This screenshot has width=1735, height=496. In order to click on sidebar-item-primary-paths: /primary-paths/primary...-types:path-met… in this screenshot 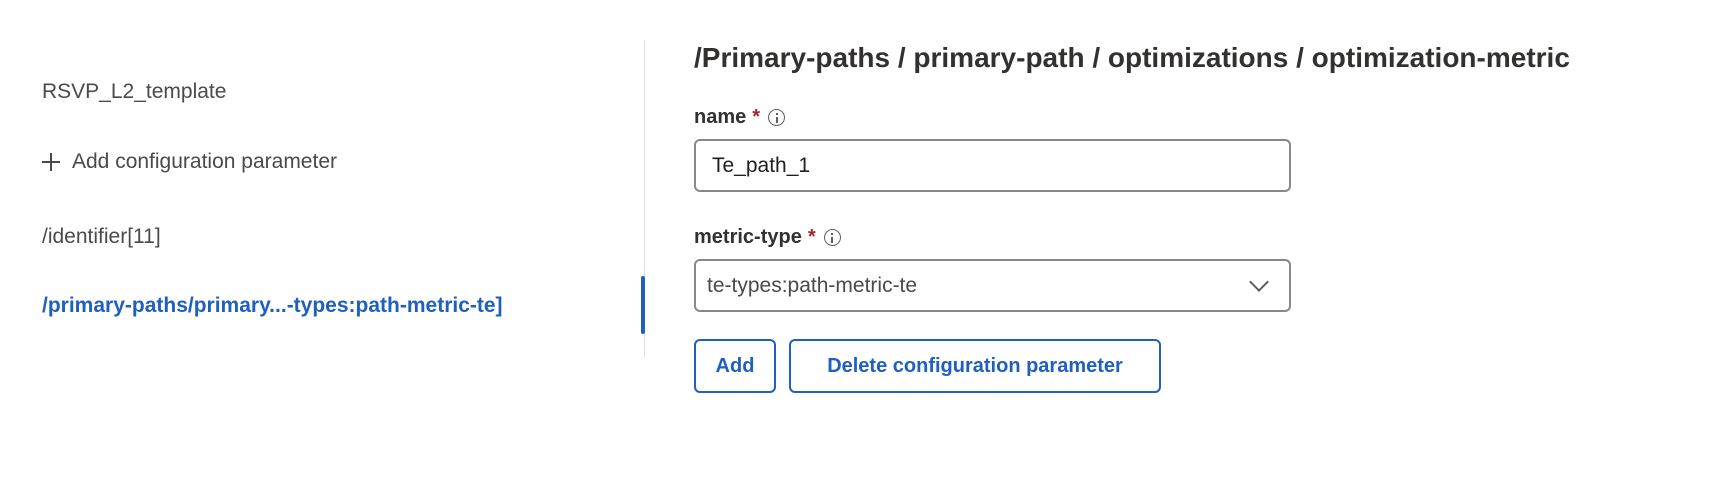, I will do `click(272, 306)`.